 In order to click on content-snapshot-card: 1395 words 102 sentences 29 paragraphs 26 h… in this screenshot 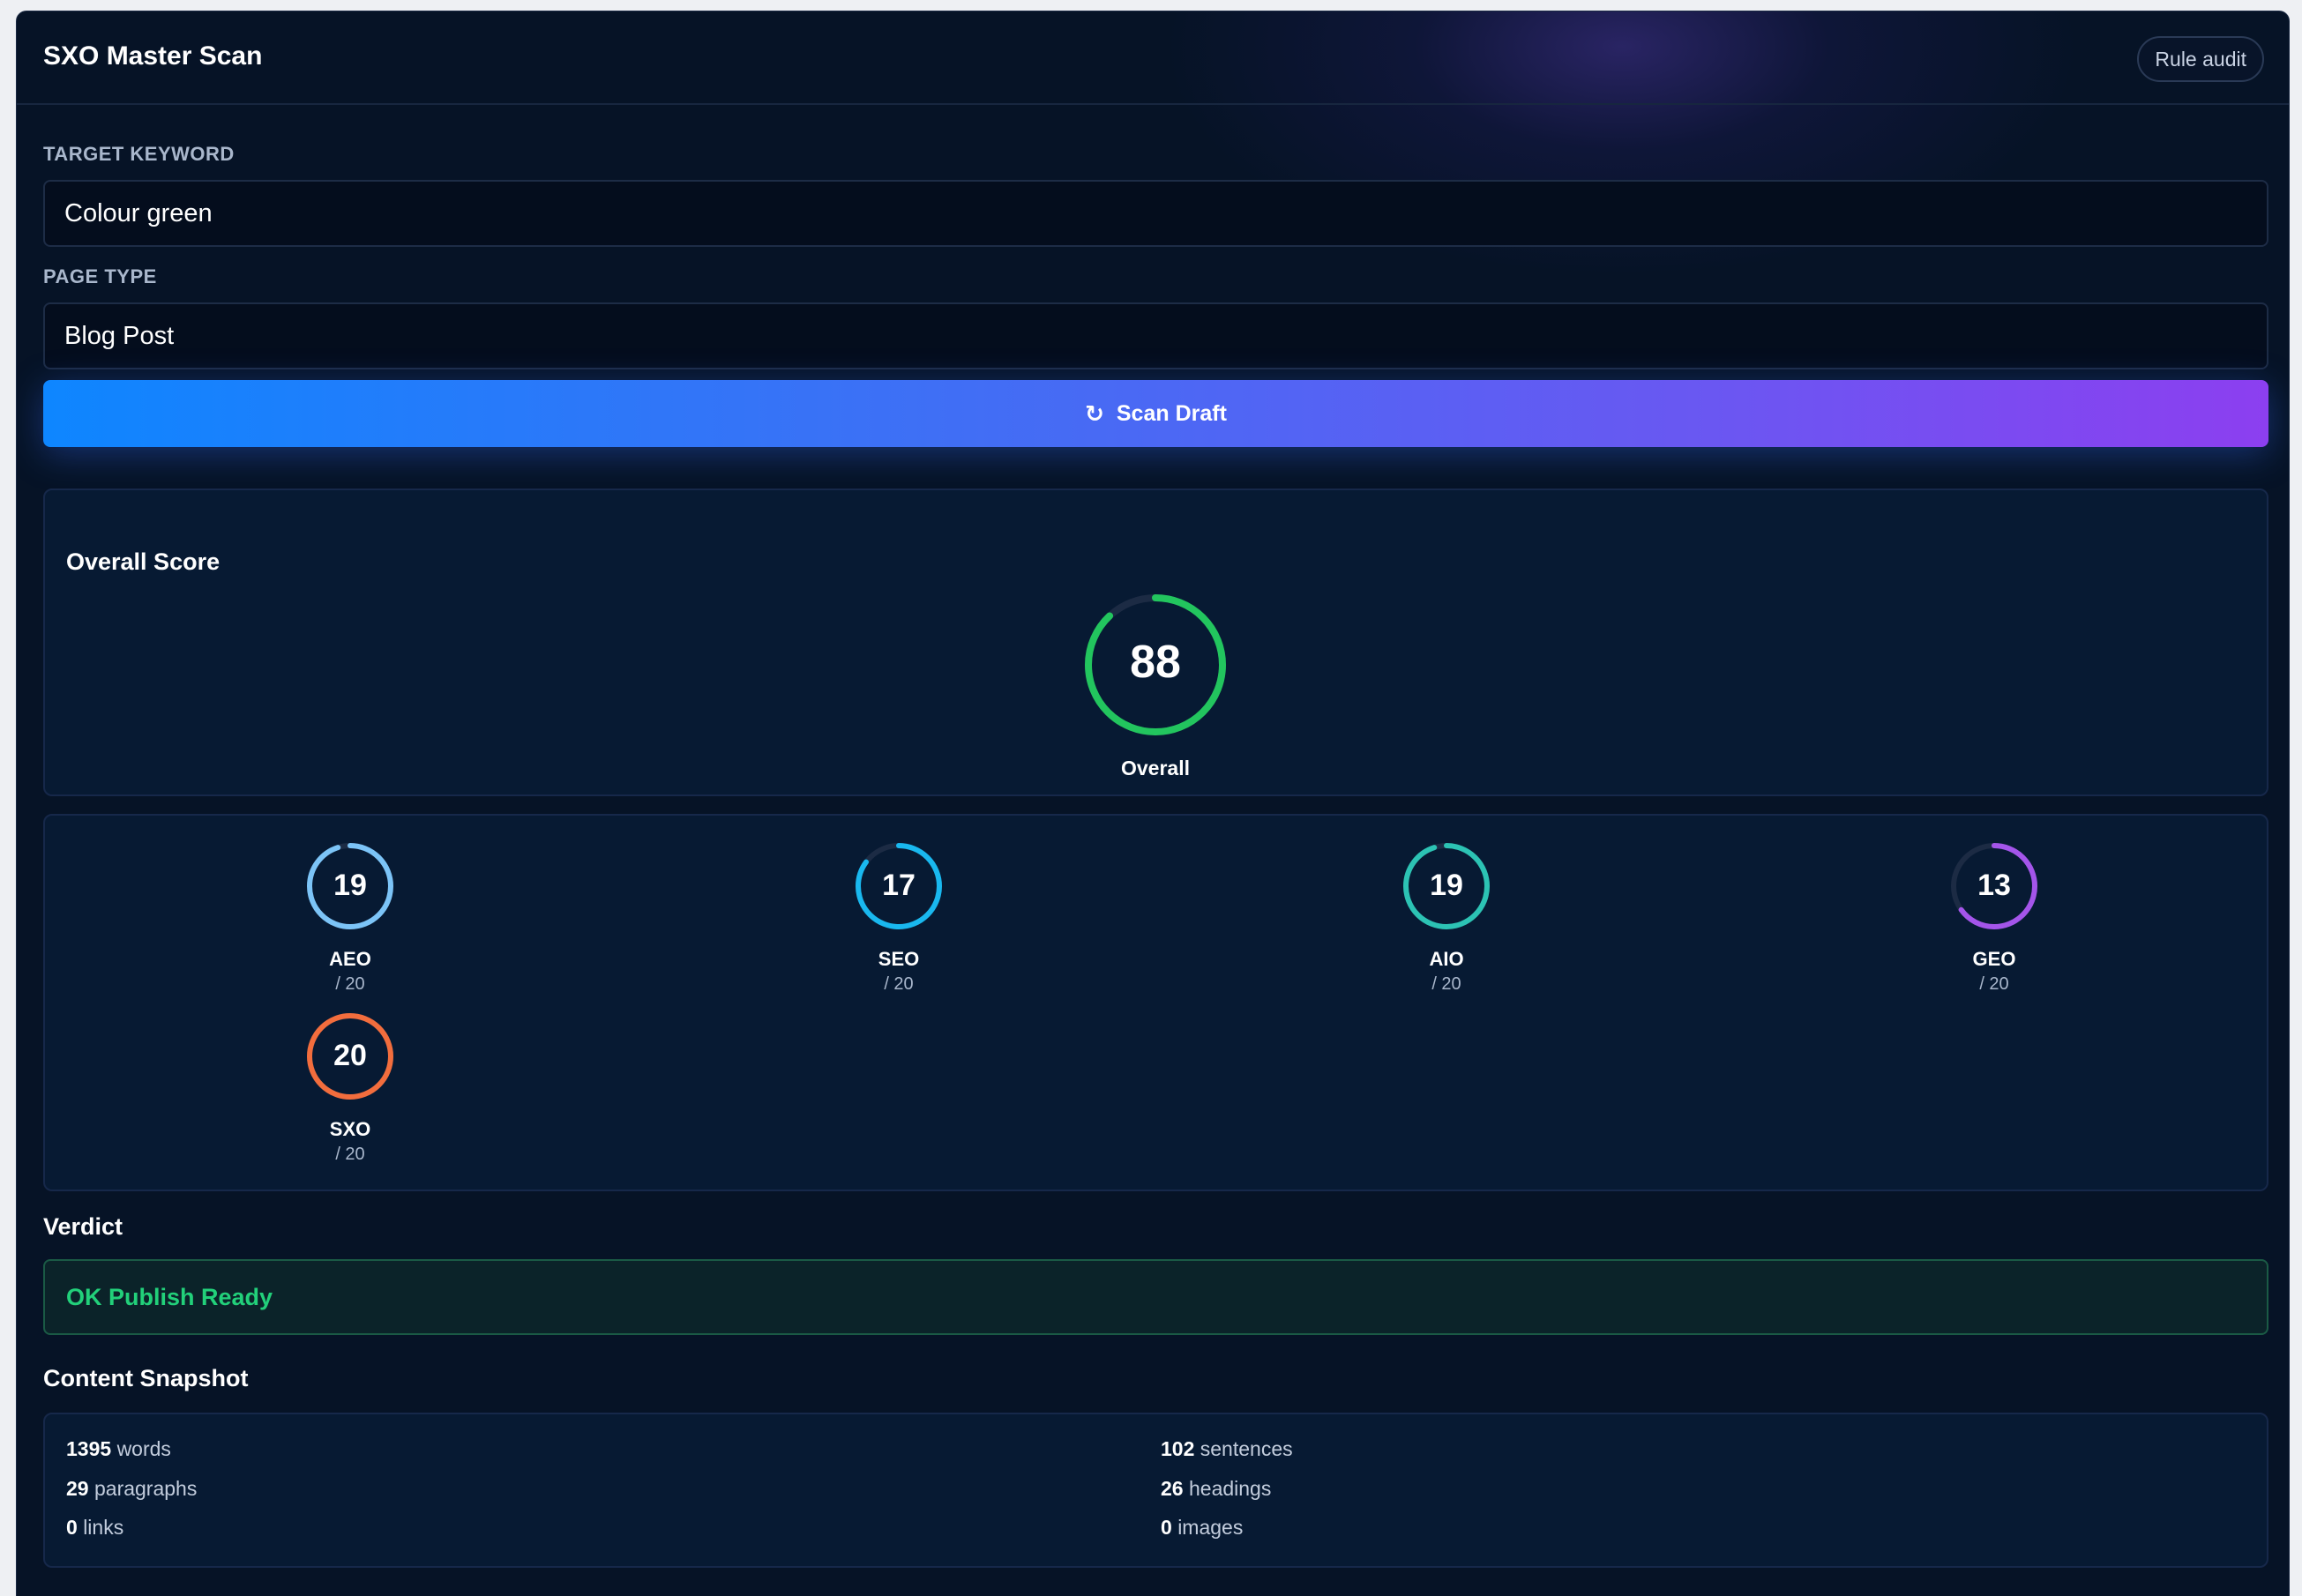, I will do `click(1155, 1490)`.